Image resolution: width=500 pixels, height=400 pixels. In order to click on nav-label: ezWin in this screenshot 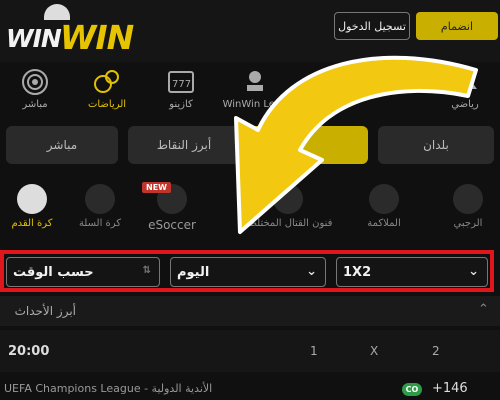, I will do `click(335, 104)`.